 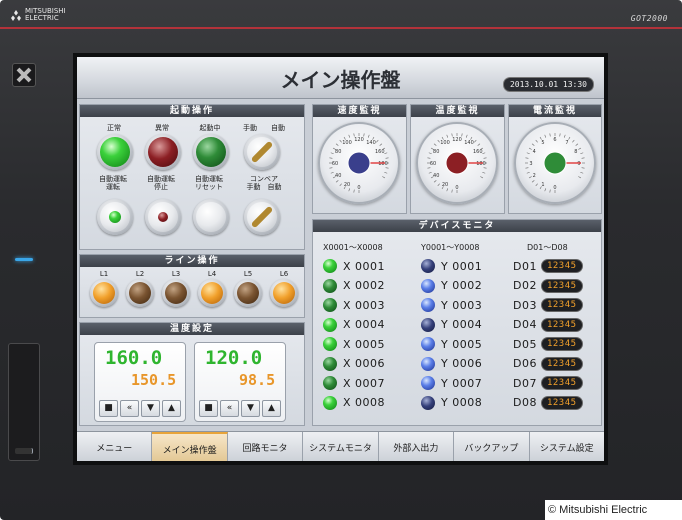 What do you see at coordinates (248, 293) in the screenshot?
I see `line-button-l5` at bounding box center [248, 293].